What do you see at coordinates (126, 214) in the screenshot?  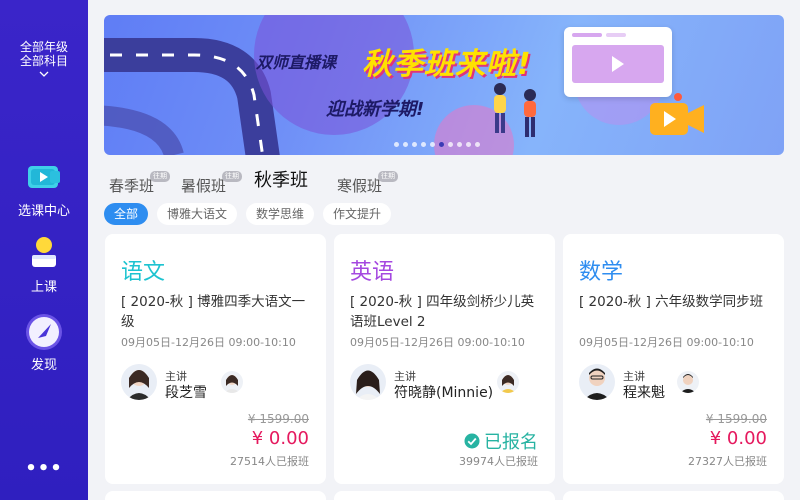 I see `chip-all: 全部` at bounding box center [126, 214].